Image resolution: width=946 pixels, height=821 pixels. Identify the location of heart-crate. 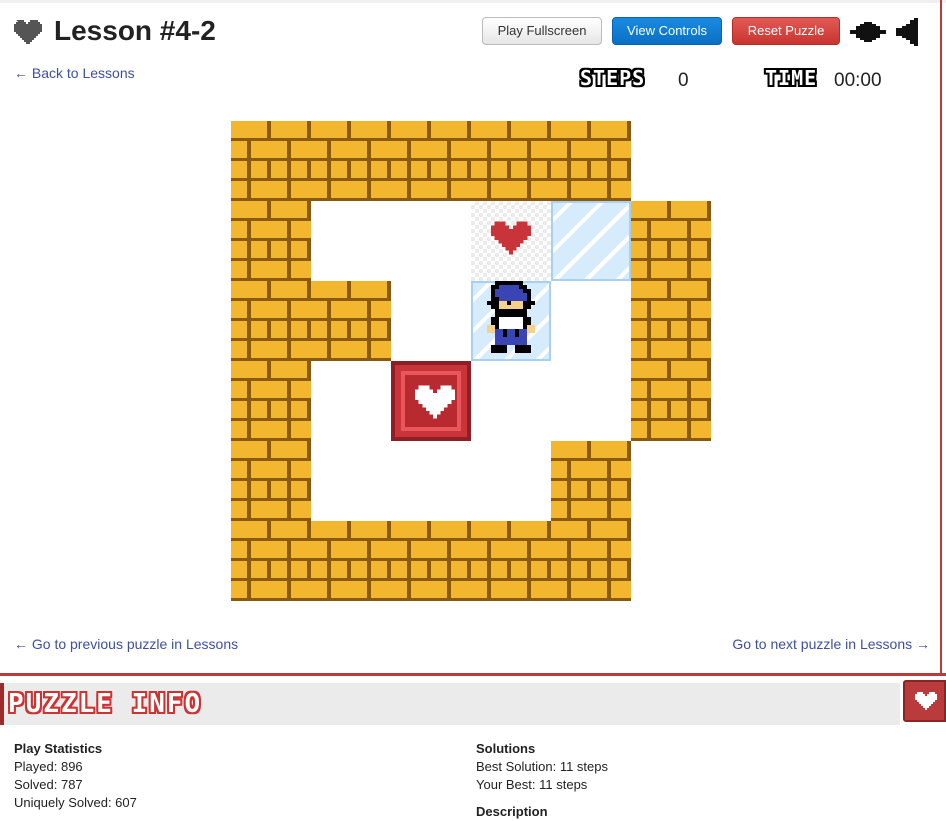
(431, 401).